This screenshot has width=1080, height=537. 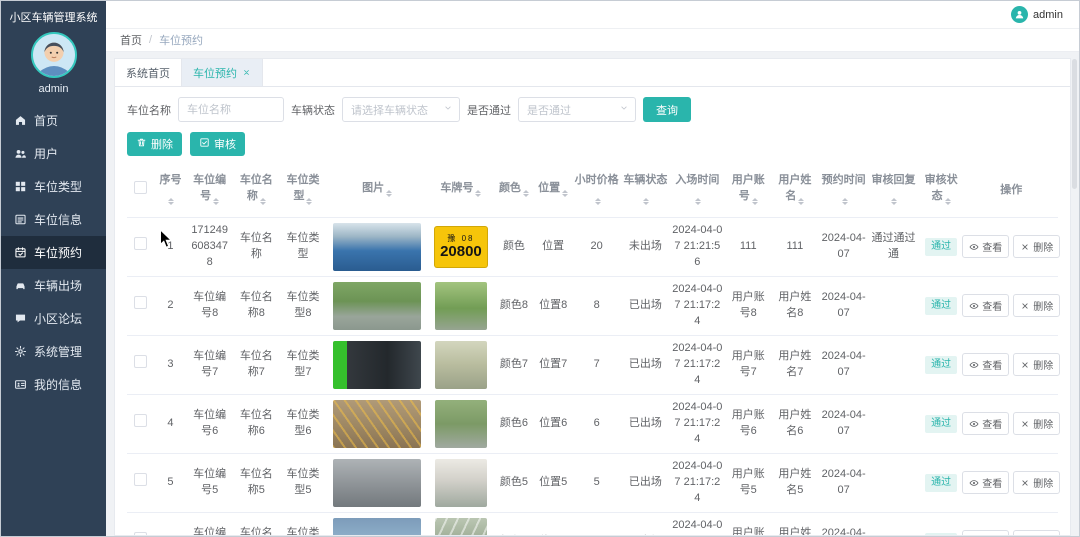 I want to click on pass-select: 是否通过, so click(x=577, y=109).